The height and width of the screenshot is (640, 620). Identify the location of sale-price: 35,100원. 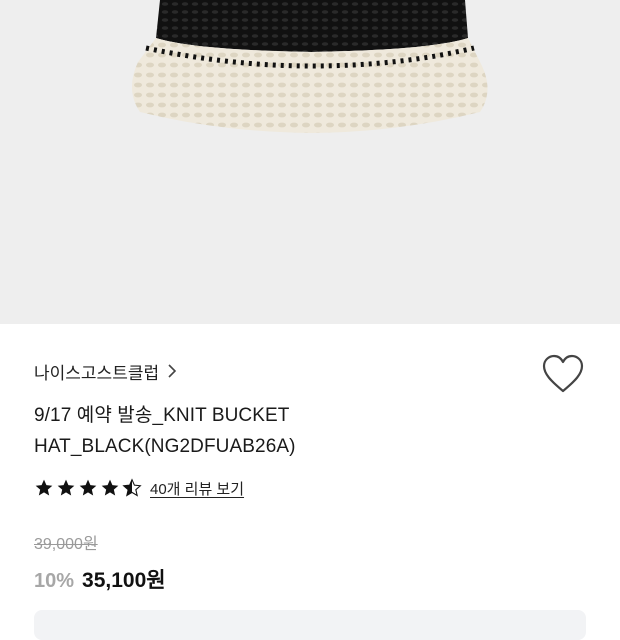
(124, 580).